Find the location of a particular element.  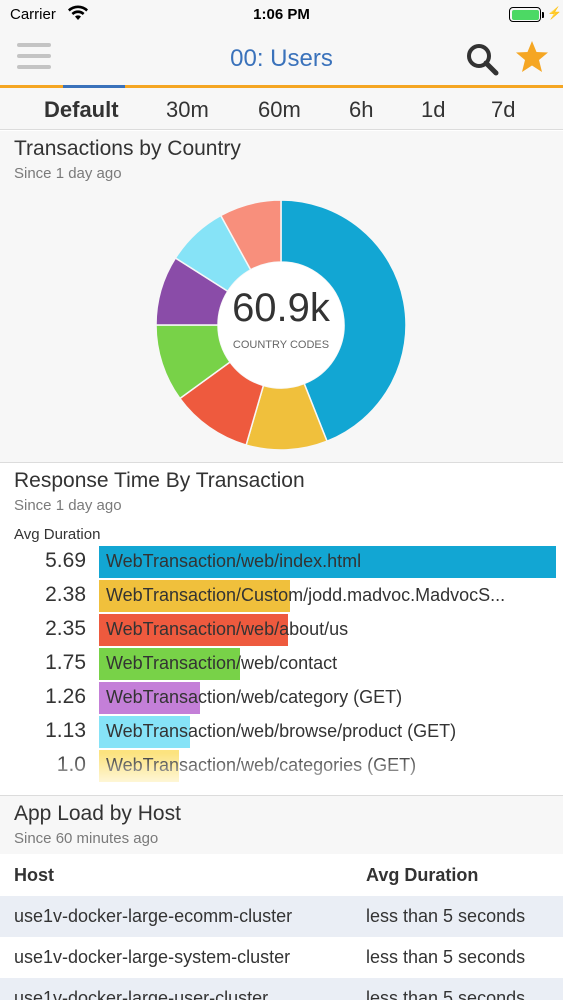

transaction-row: 1.26 WebTransaction/web/category (GET) is located at coordinates (281, 698).